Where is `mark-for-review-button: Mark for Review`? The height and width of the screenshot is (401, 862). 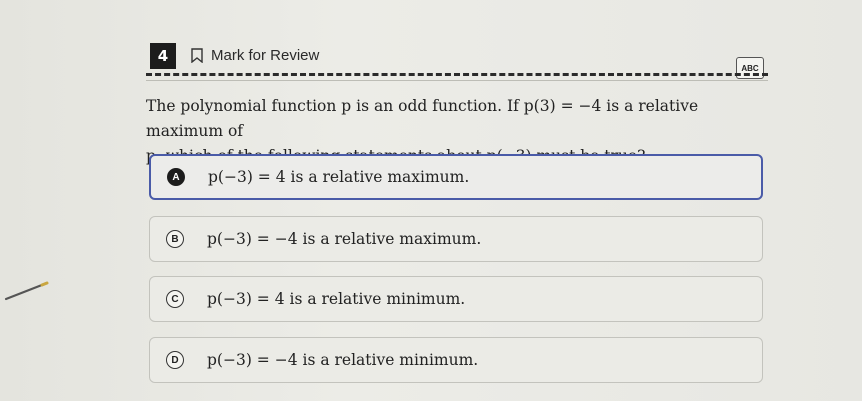 mark-for-review-button: Mark for Review is located at coordinates (255, 55).